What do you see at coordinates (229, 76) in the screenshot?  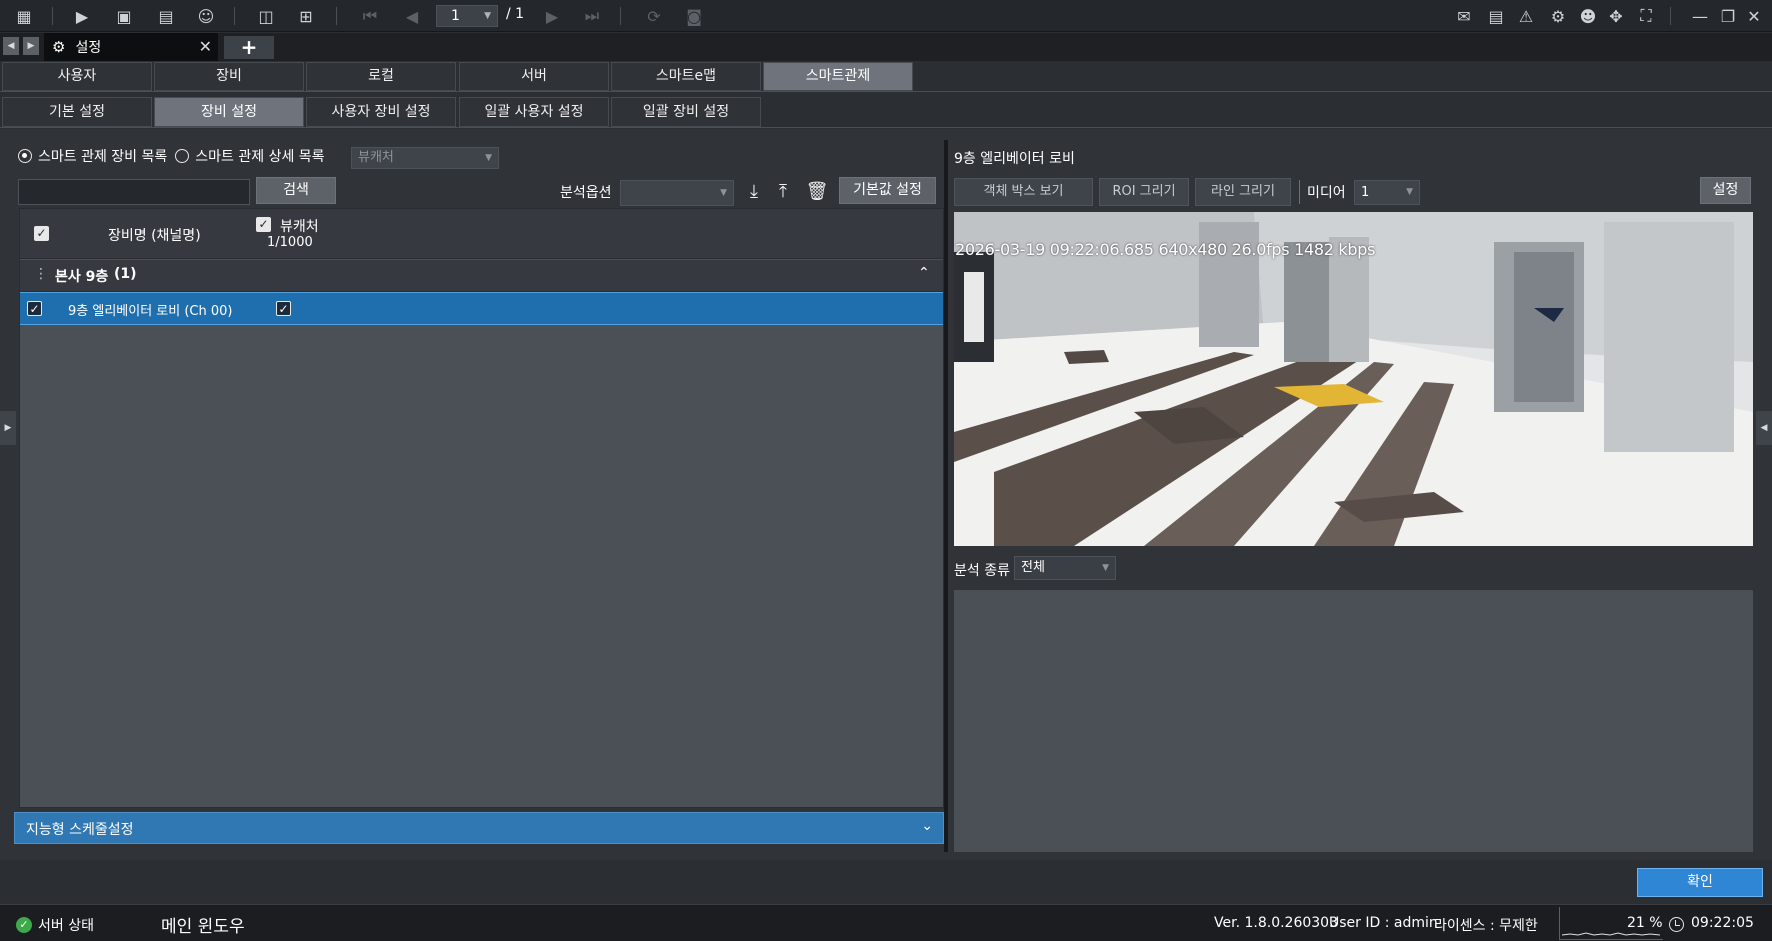 I see `tab-device: 장비` at bounding box center [229, 76].